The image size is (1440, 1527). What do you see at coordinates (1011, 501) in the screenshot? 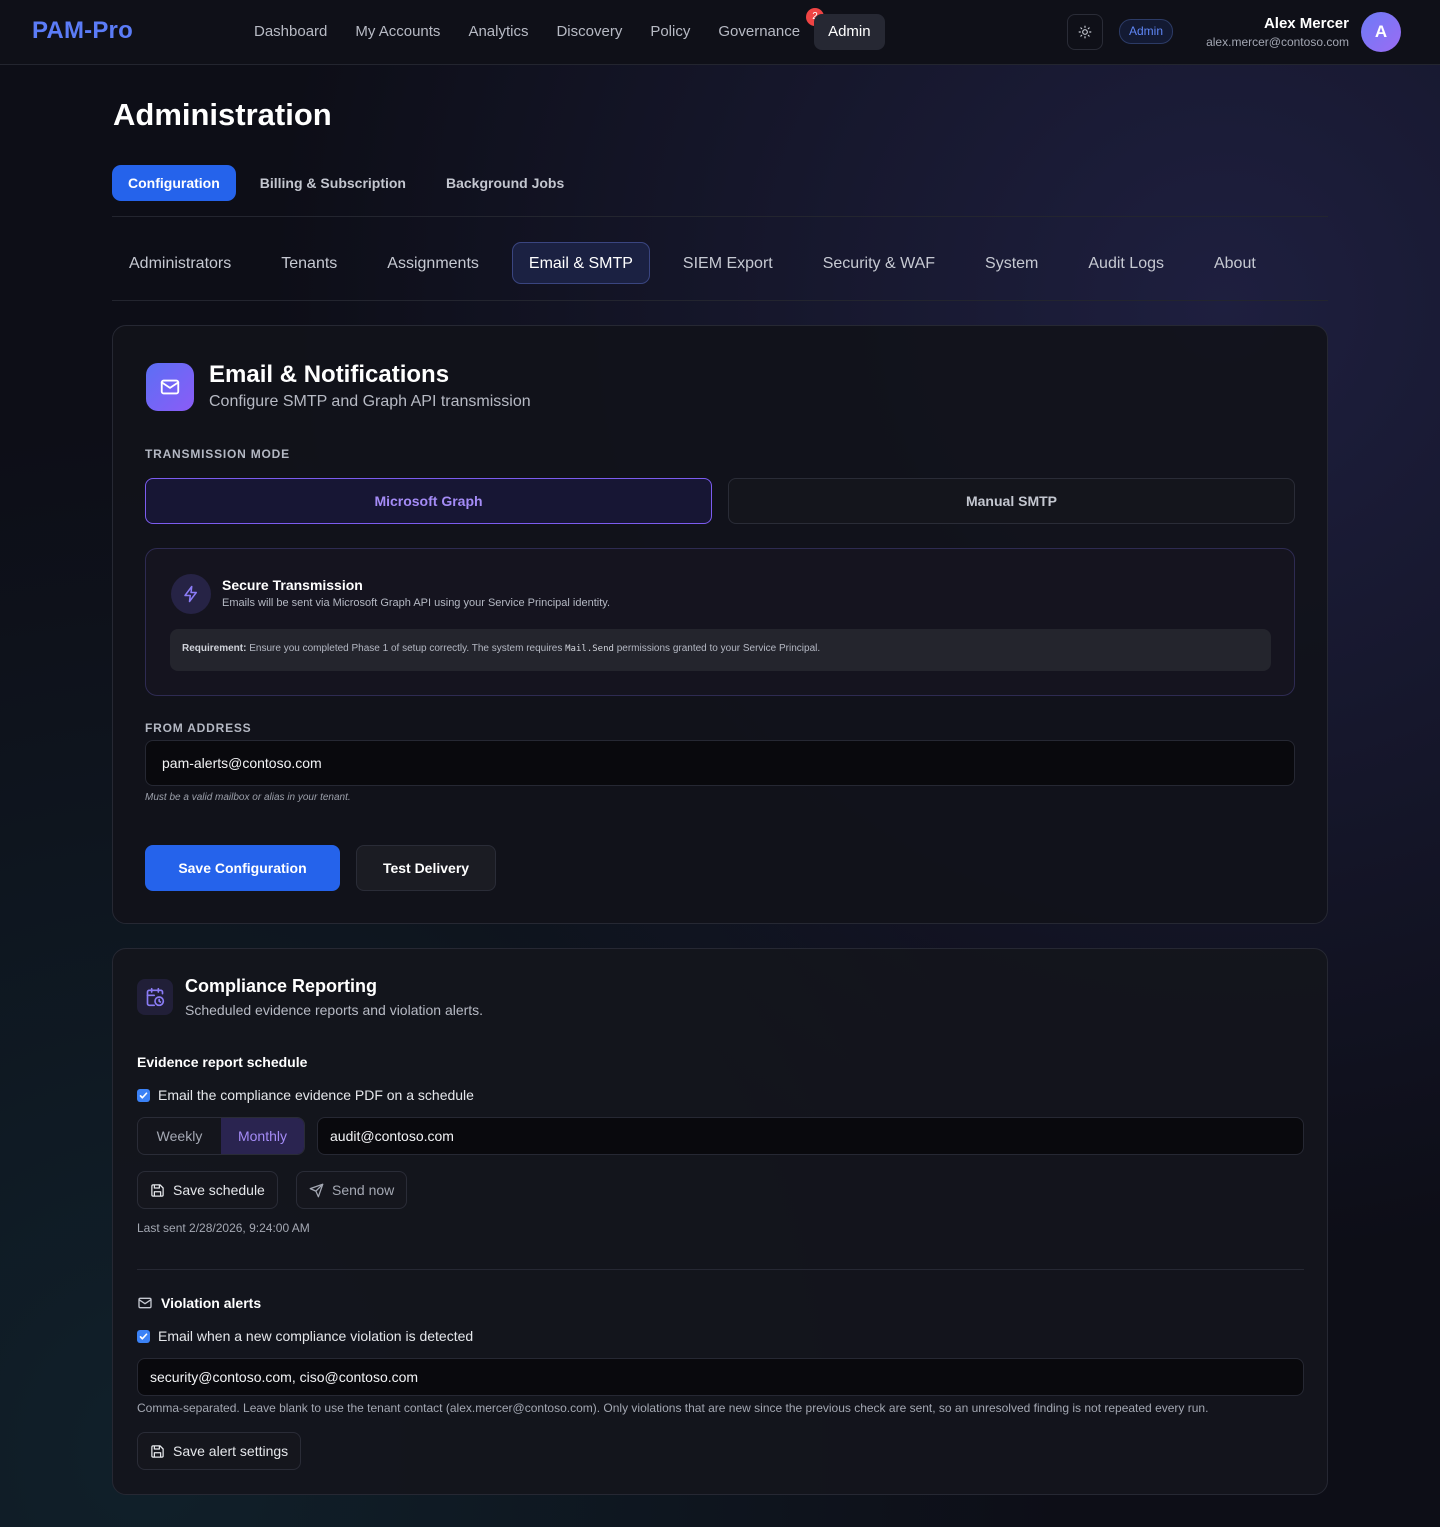
I see `mode-manual-smtp-button: Manual SMTP` at bounding box center [1011, 501].